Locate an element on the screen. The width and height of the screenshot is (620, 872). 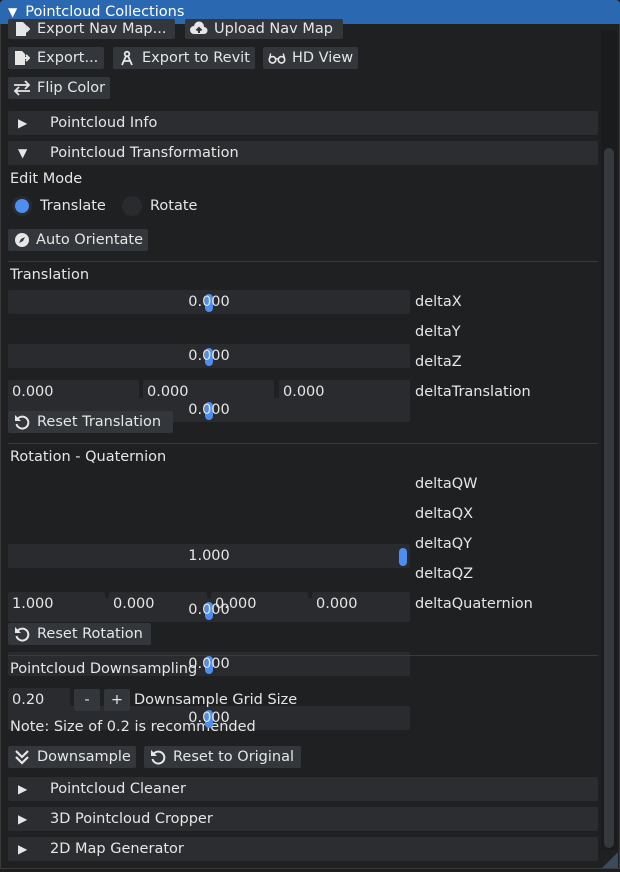
rotate-label: Rotate is located at coordinates (174, 206).